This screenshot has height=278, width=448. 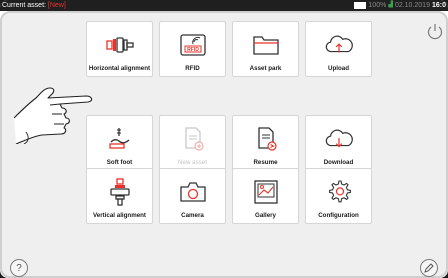 I want to click on tile-label: New asset, so click(x=192, y=162).